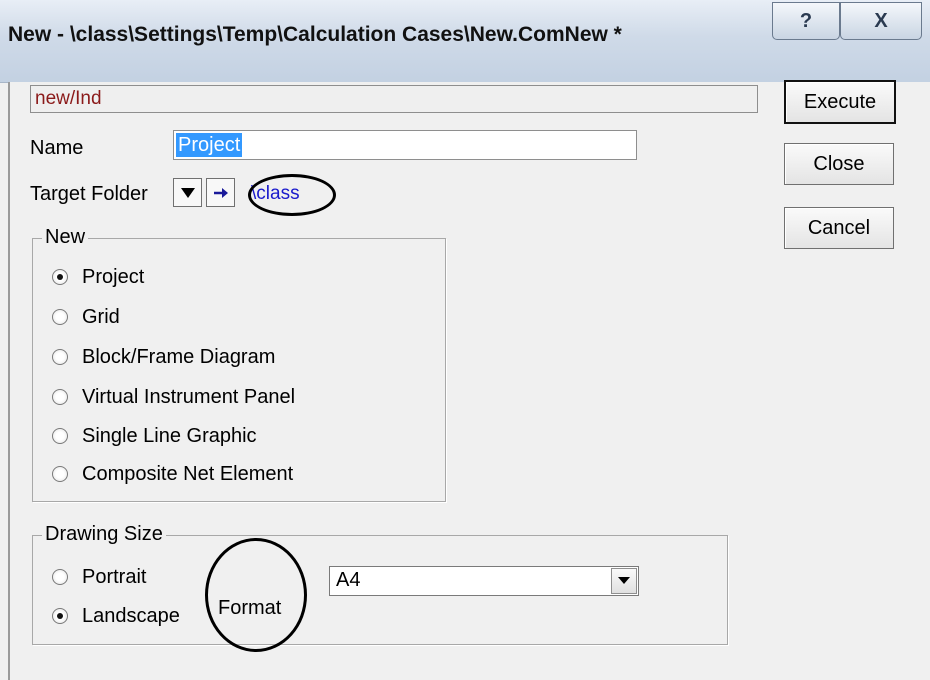 The image size is (930, 680). I want to click on target-folder-label: Target Folder, so click(89, 194).